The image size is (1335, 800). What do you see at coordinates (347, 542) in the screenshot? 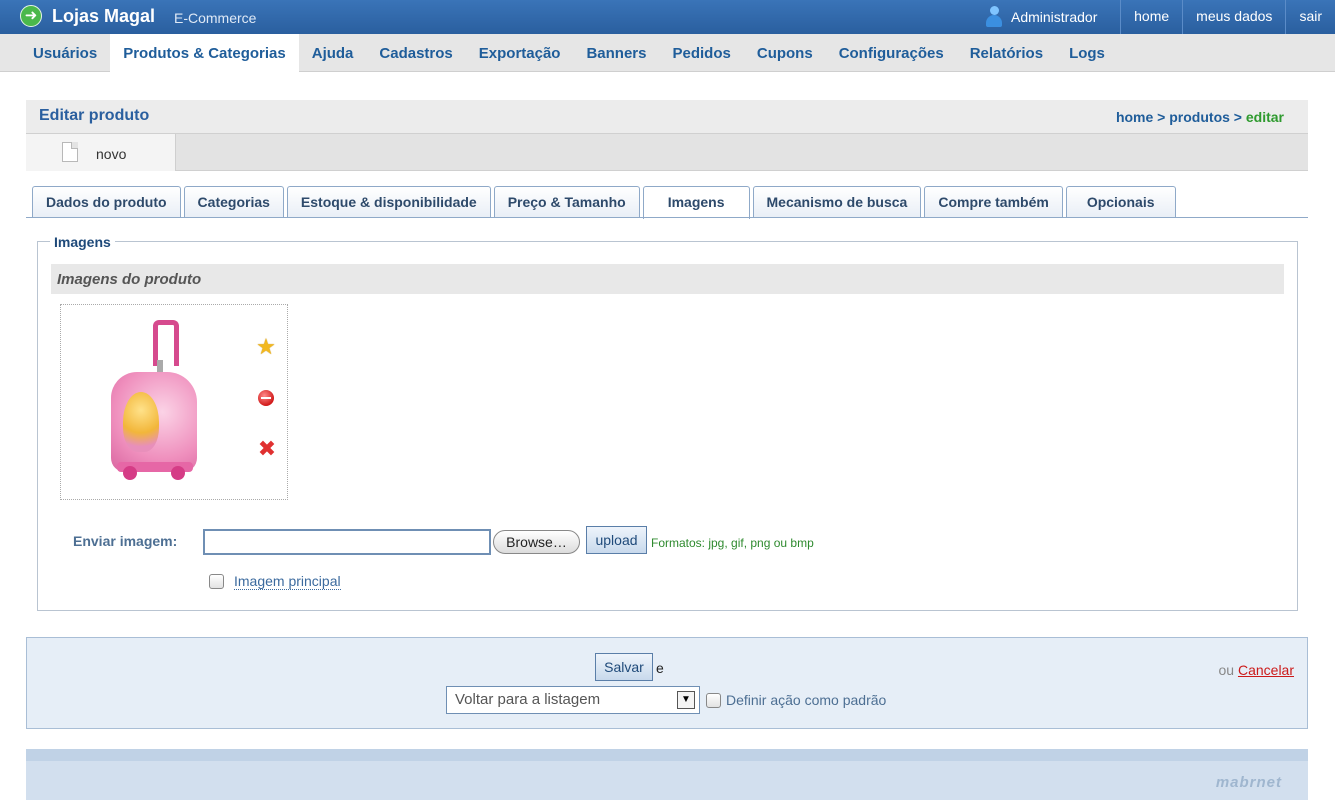
I see `file-path-input` at bounding box center [347, 542].